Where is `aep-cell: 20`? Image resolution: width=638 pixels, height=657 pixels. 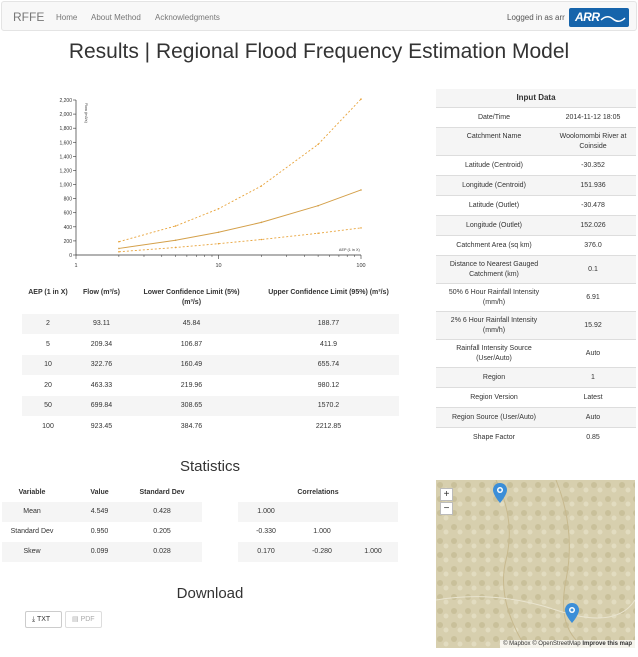
aep-cell: 20 is located at coordinates (48, 385).